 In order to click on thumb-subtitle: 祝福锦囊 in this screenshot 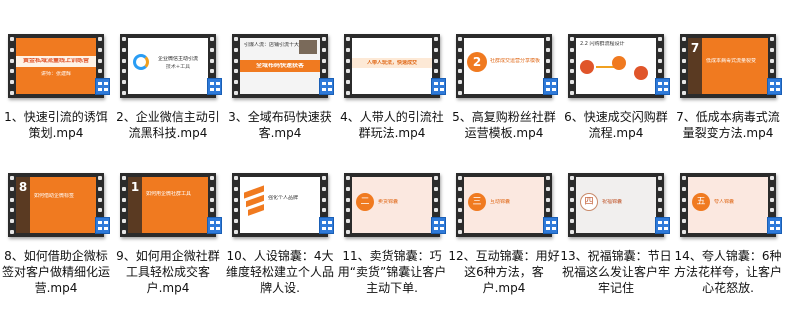, I will do `click(612, 202)`.